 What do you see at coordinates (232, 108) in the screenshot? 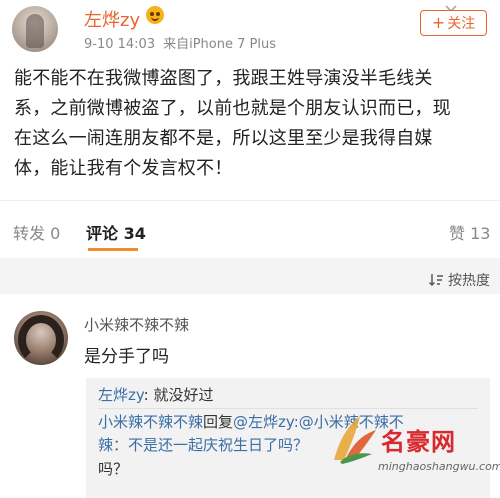
I see `post-text-line: 系，之前微博被盗了，以前也就是个朋友认识而已，现` at bounding box center [232, 108].